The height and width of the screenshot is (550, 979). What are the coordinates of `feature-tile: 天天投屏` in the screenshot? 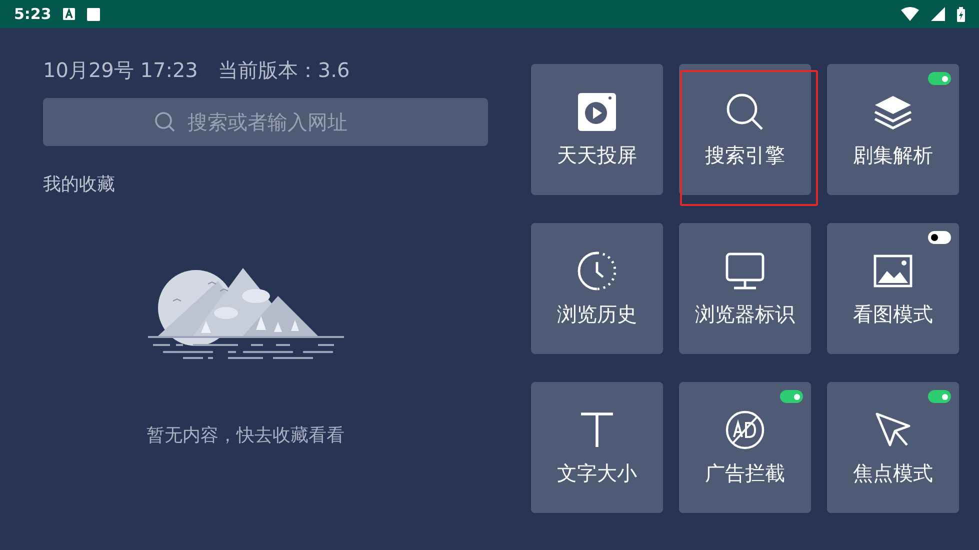 It's located at (597, 129).